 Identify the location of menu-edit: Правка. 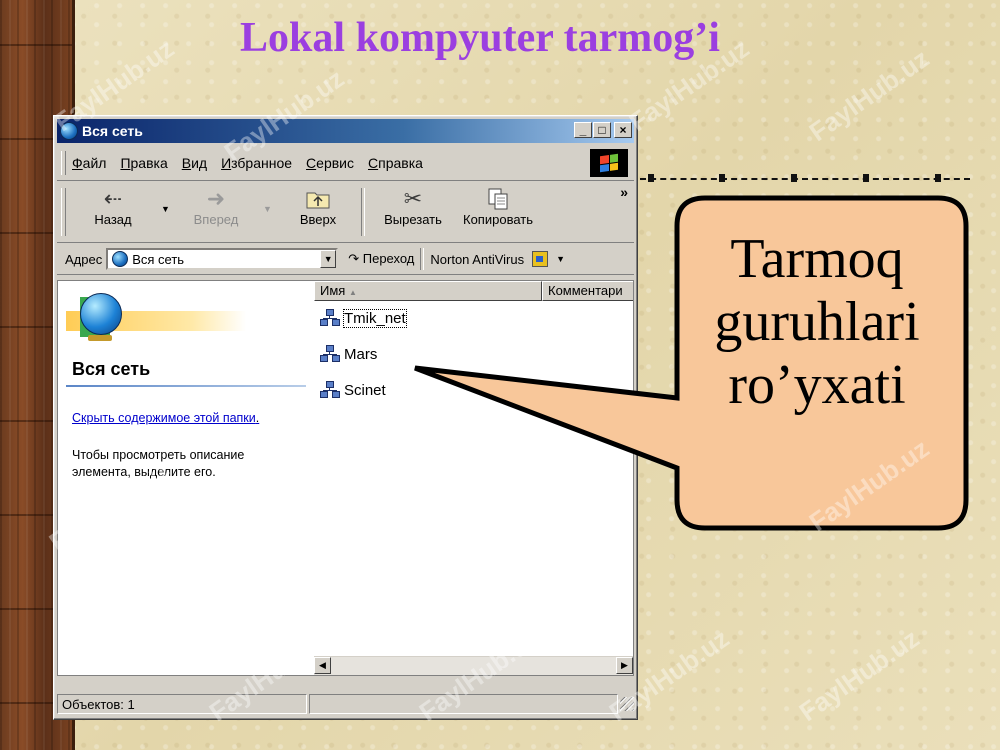
(143, 163).